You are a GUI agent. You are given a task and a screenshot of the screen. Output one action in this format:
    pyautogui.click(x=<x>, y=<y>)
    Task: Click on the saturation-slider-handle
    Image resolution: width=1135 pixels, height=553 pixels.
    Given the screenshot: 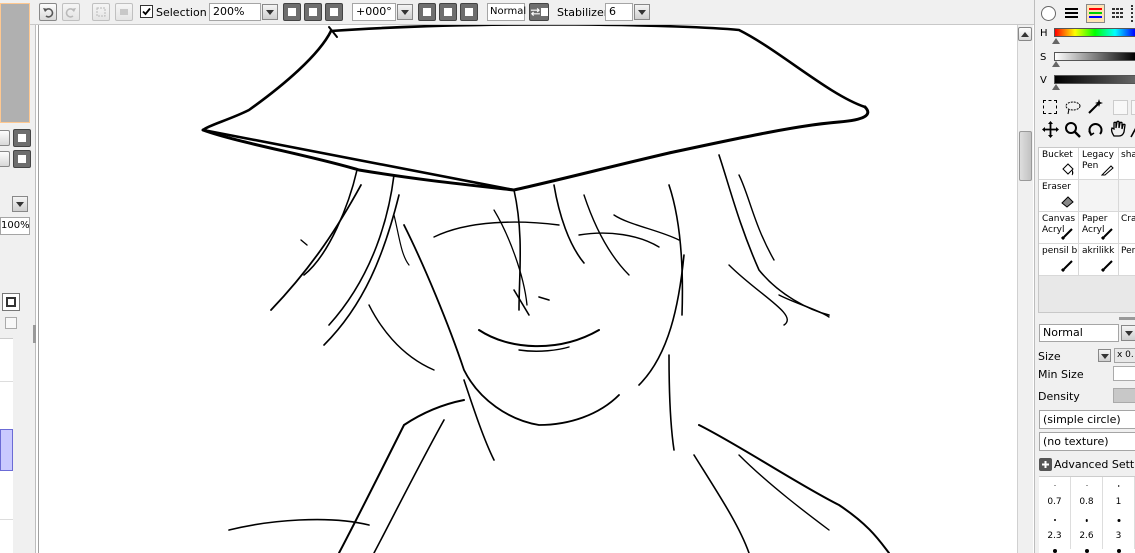 What is the action you would take?
    pyautogui.click(x=1056, y=64)
    